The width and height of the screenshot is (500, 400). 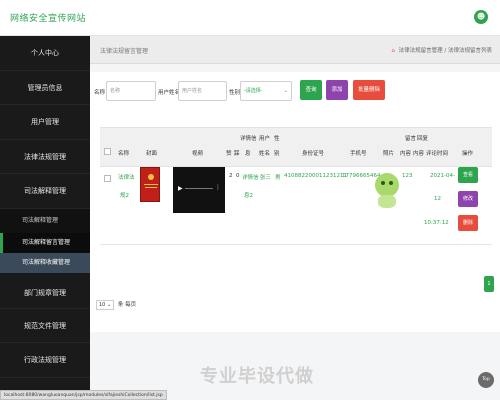 I want to click on col-user: 用户, so click(x=265, y=139).